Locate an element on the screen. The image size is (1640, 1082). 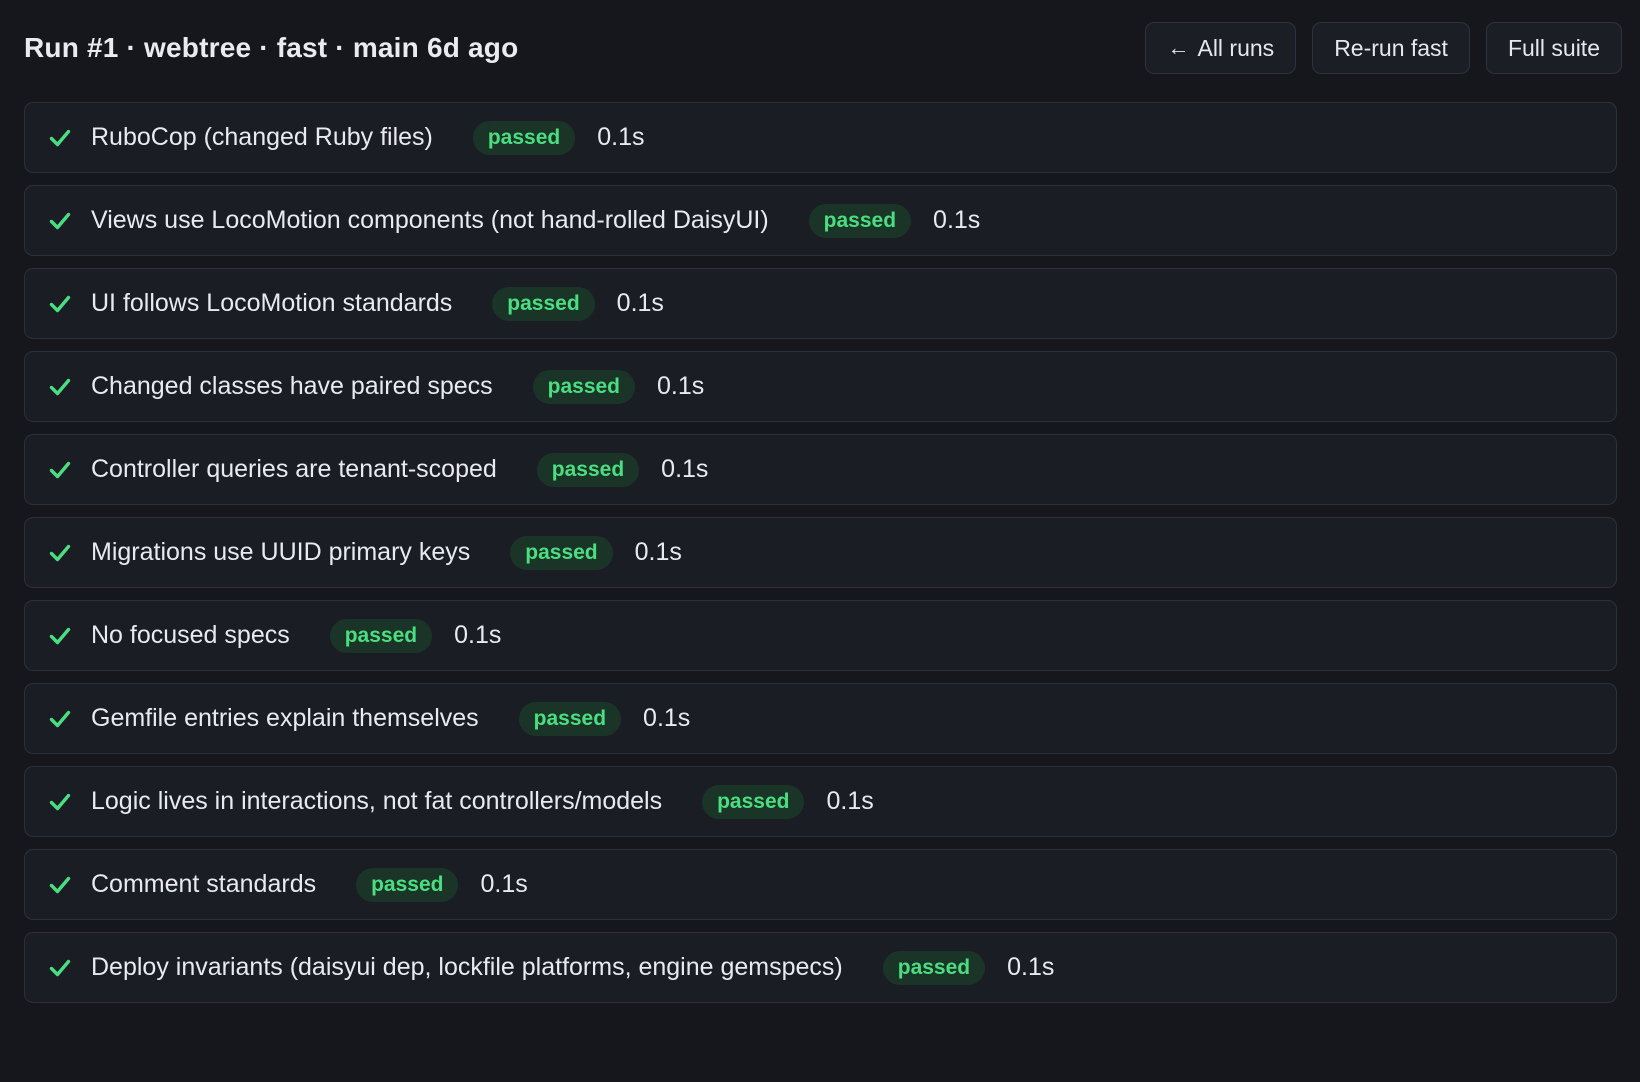
check-row: Comment standards passed 0.1s is located at coordinates (820, 884).